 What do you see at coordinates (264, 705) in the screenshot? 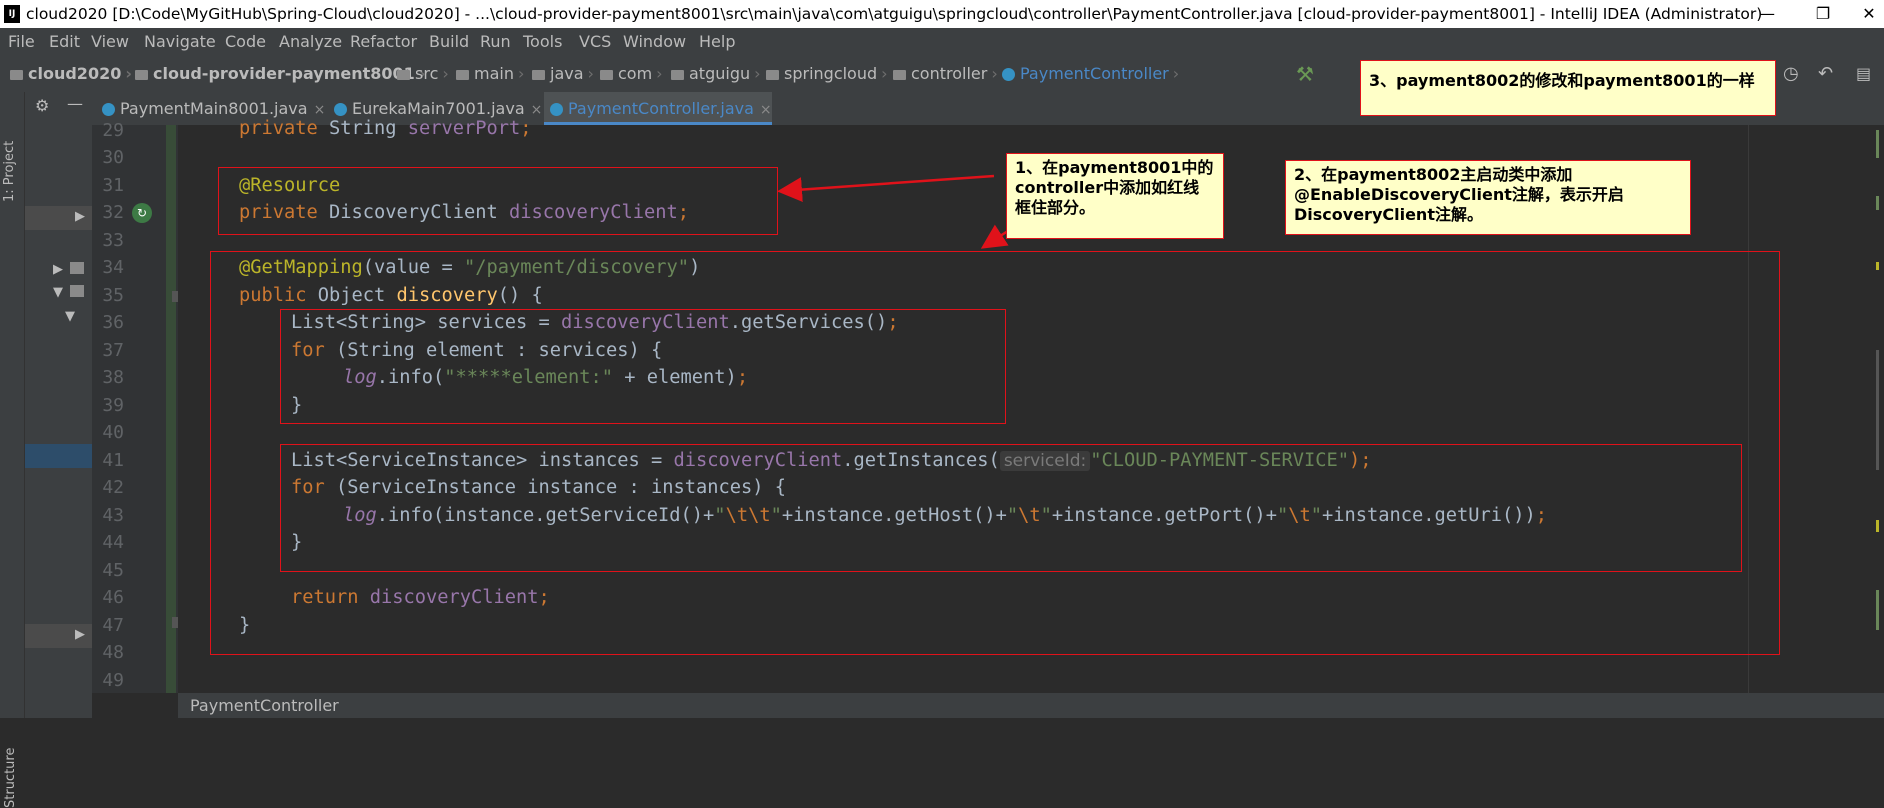
I see `status-breadcrumb: PaymentController` at bounding box center [264, 705].